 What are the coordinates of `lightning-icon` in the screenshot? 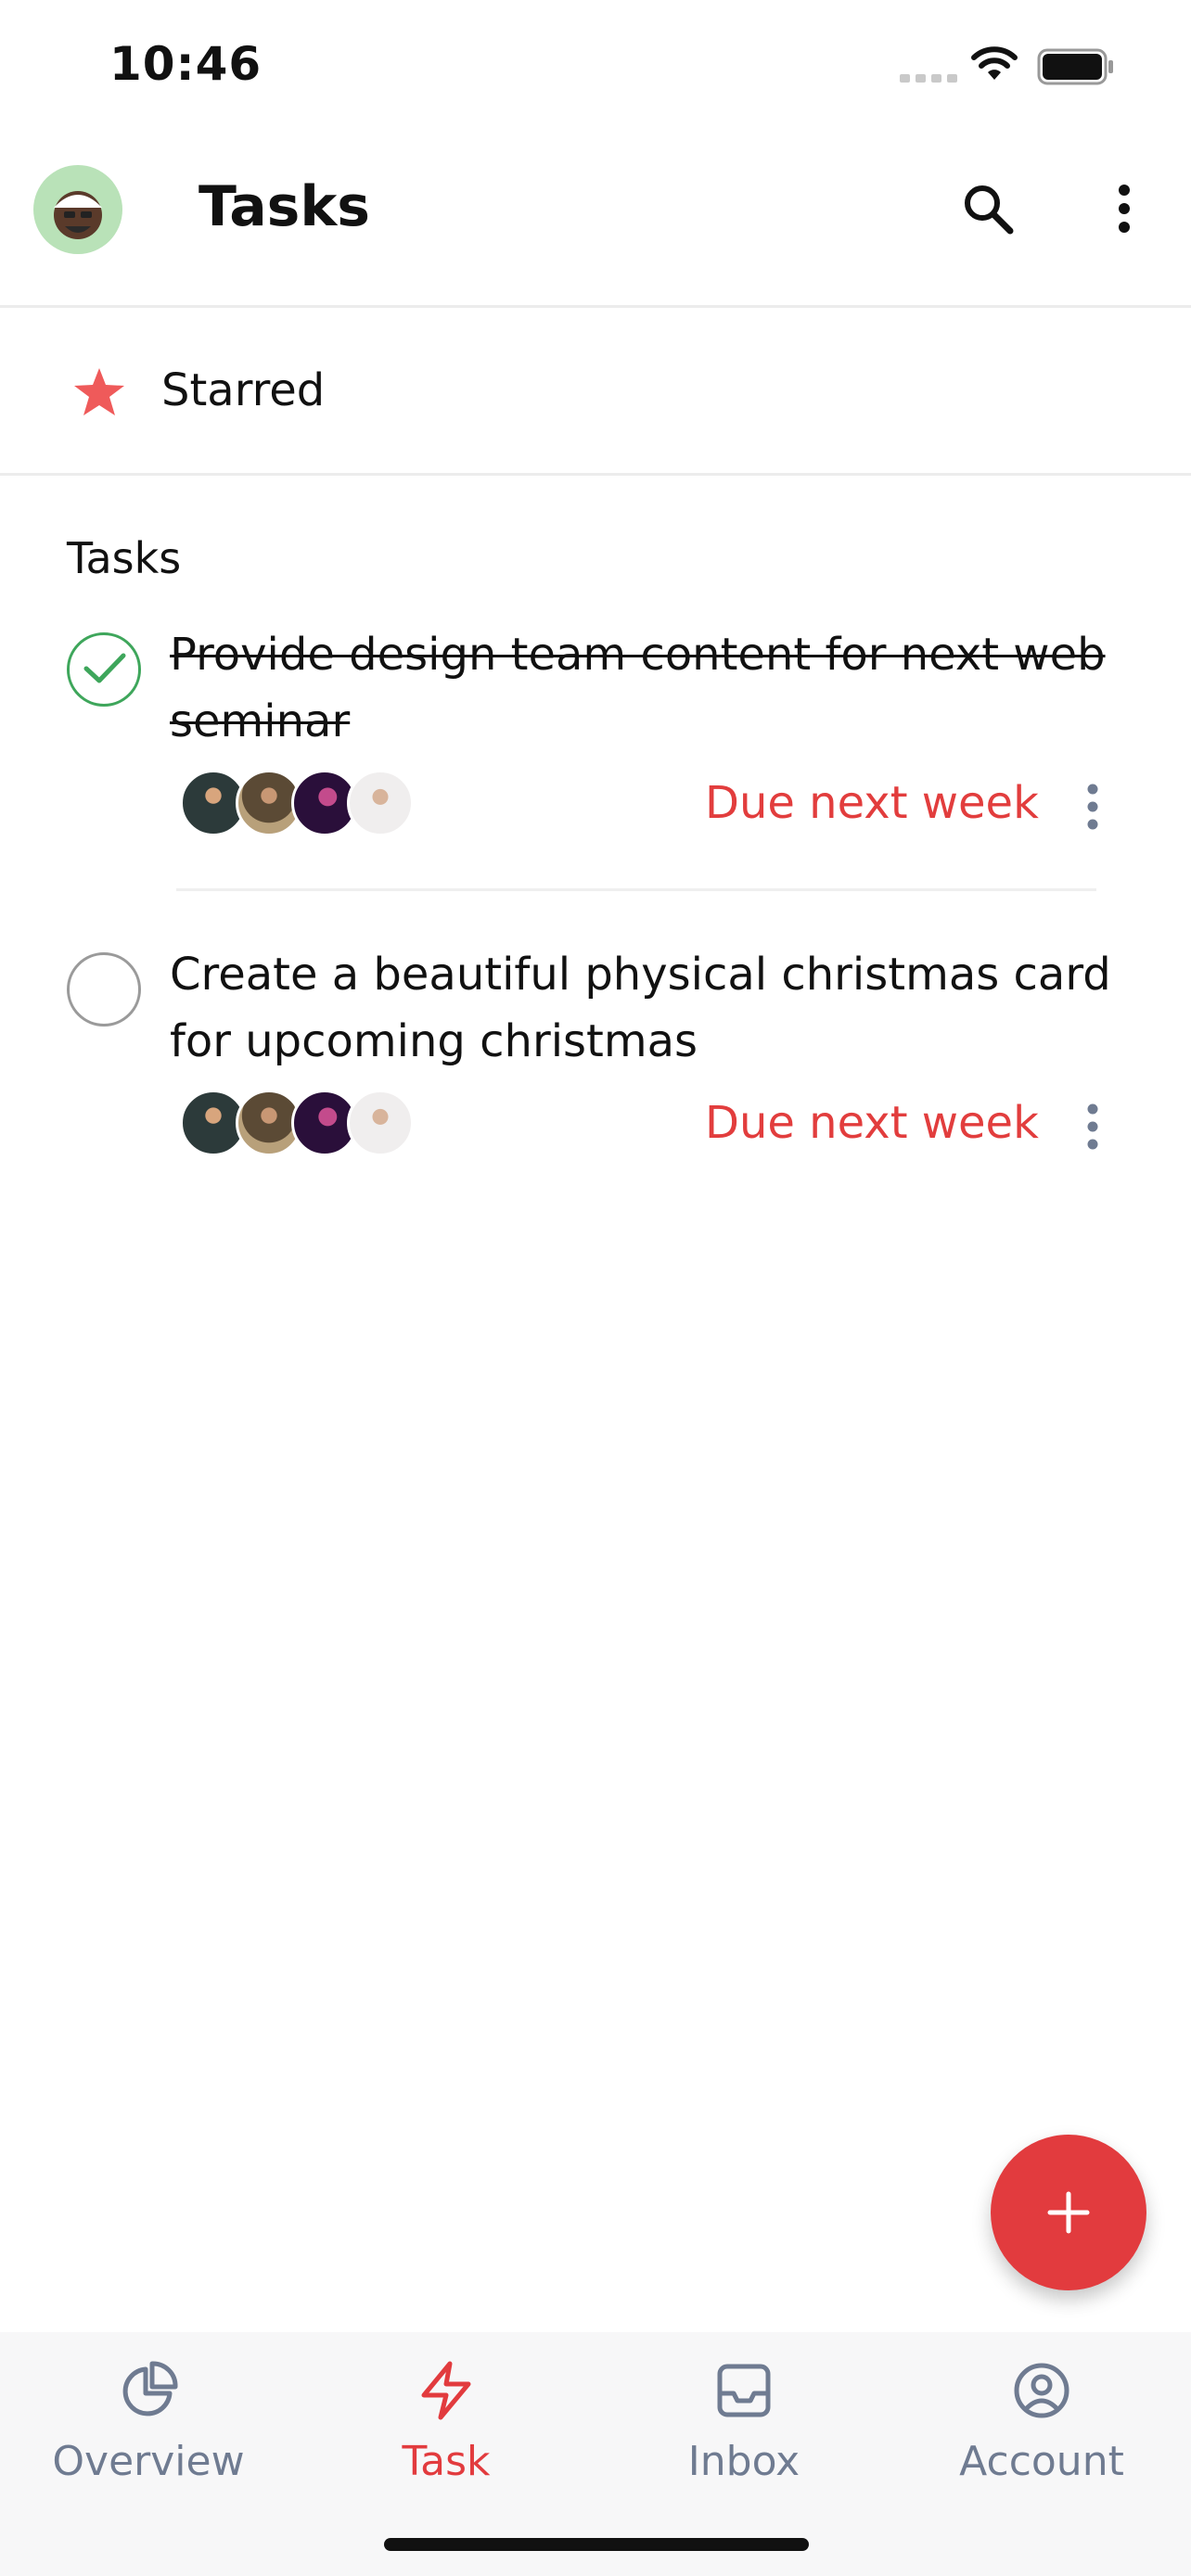 It's located at (446, 2391).